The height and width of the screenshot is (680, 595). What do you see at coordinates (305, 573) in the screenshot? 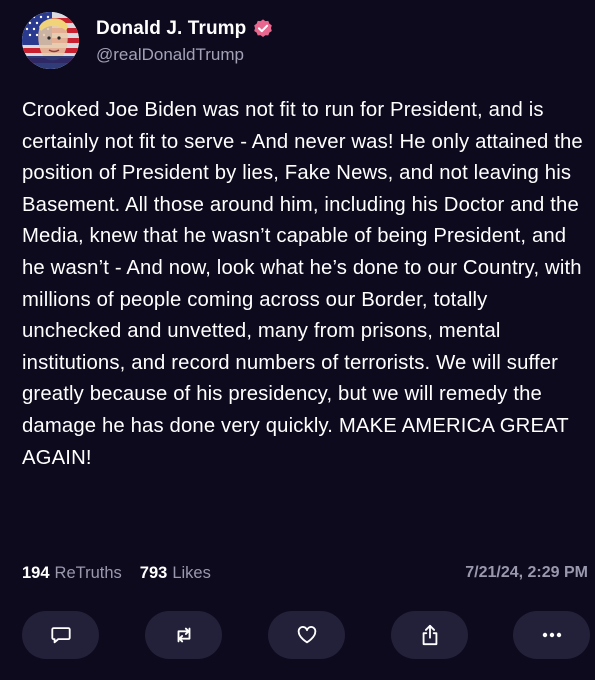
I see `post-stats: 194 ReTruths 793 Likes 7/21/24, 2:29 PM` at bounding box center [305, 573].